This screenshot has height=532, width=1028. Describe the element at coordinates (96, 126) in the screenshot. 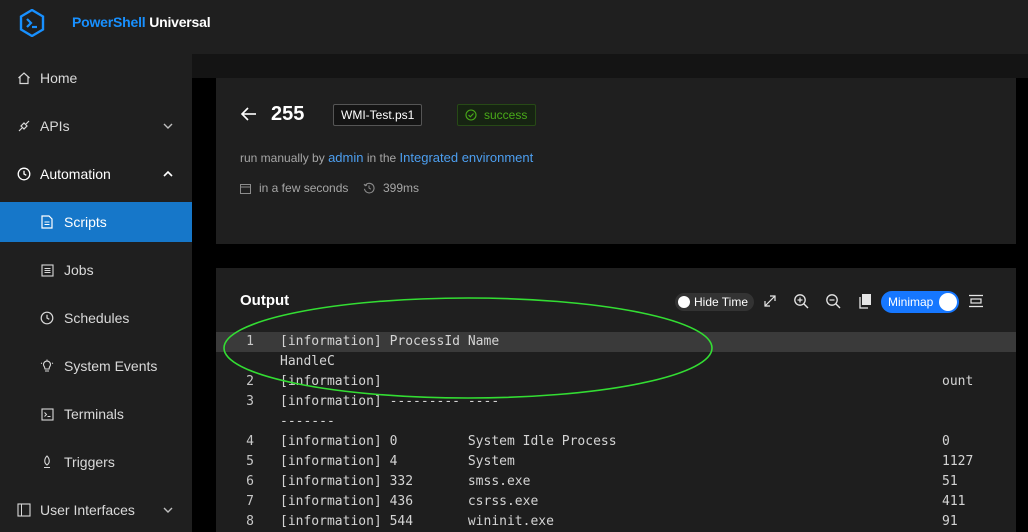

I see `sidebar-item-apis: APIs` at that location.